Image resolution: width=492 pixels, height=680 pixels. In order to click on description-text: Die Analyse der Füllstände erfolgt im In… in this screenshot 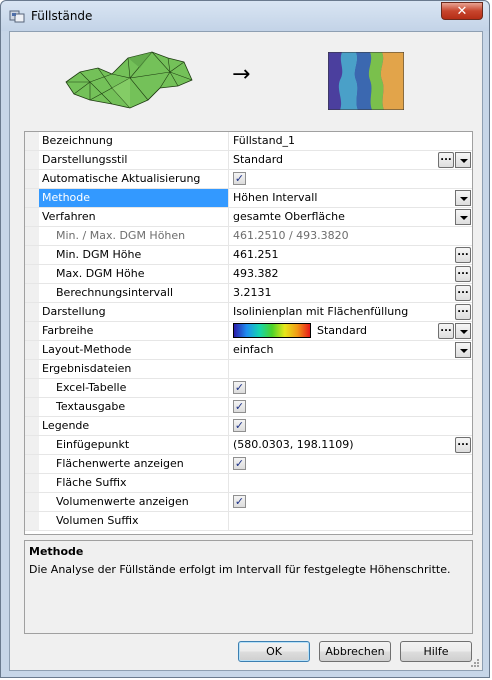, I will do `click(240, 569)`.